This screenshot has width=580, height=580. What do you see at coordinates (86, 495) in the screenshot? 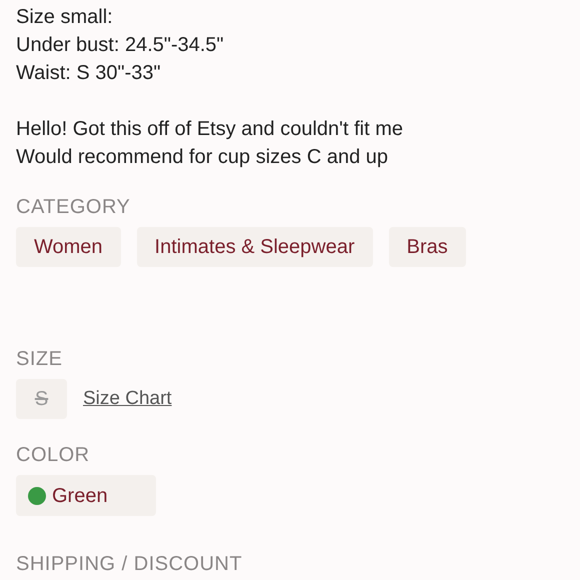
I see `color-option: Green` at bounding box center [86, 495].